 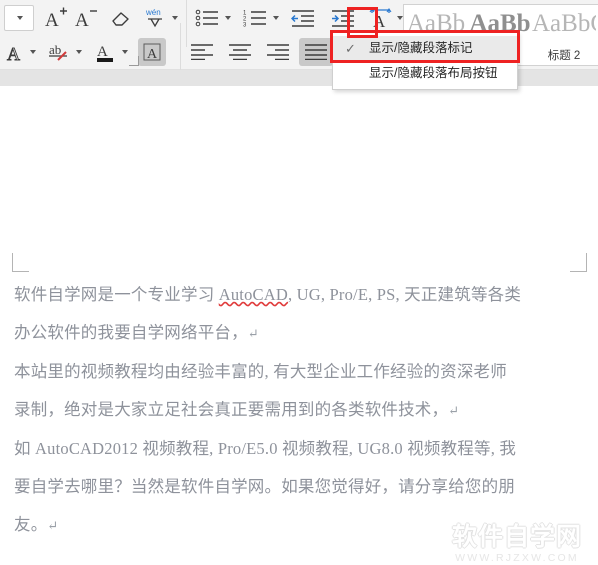 I want to click on text-effects-chevron-down-icon, so click(x=33, y=52).